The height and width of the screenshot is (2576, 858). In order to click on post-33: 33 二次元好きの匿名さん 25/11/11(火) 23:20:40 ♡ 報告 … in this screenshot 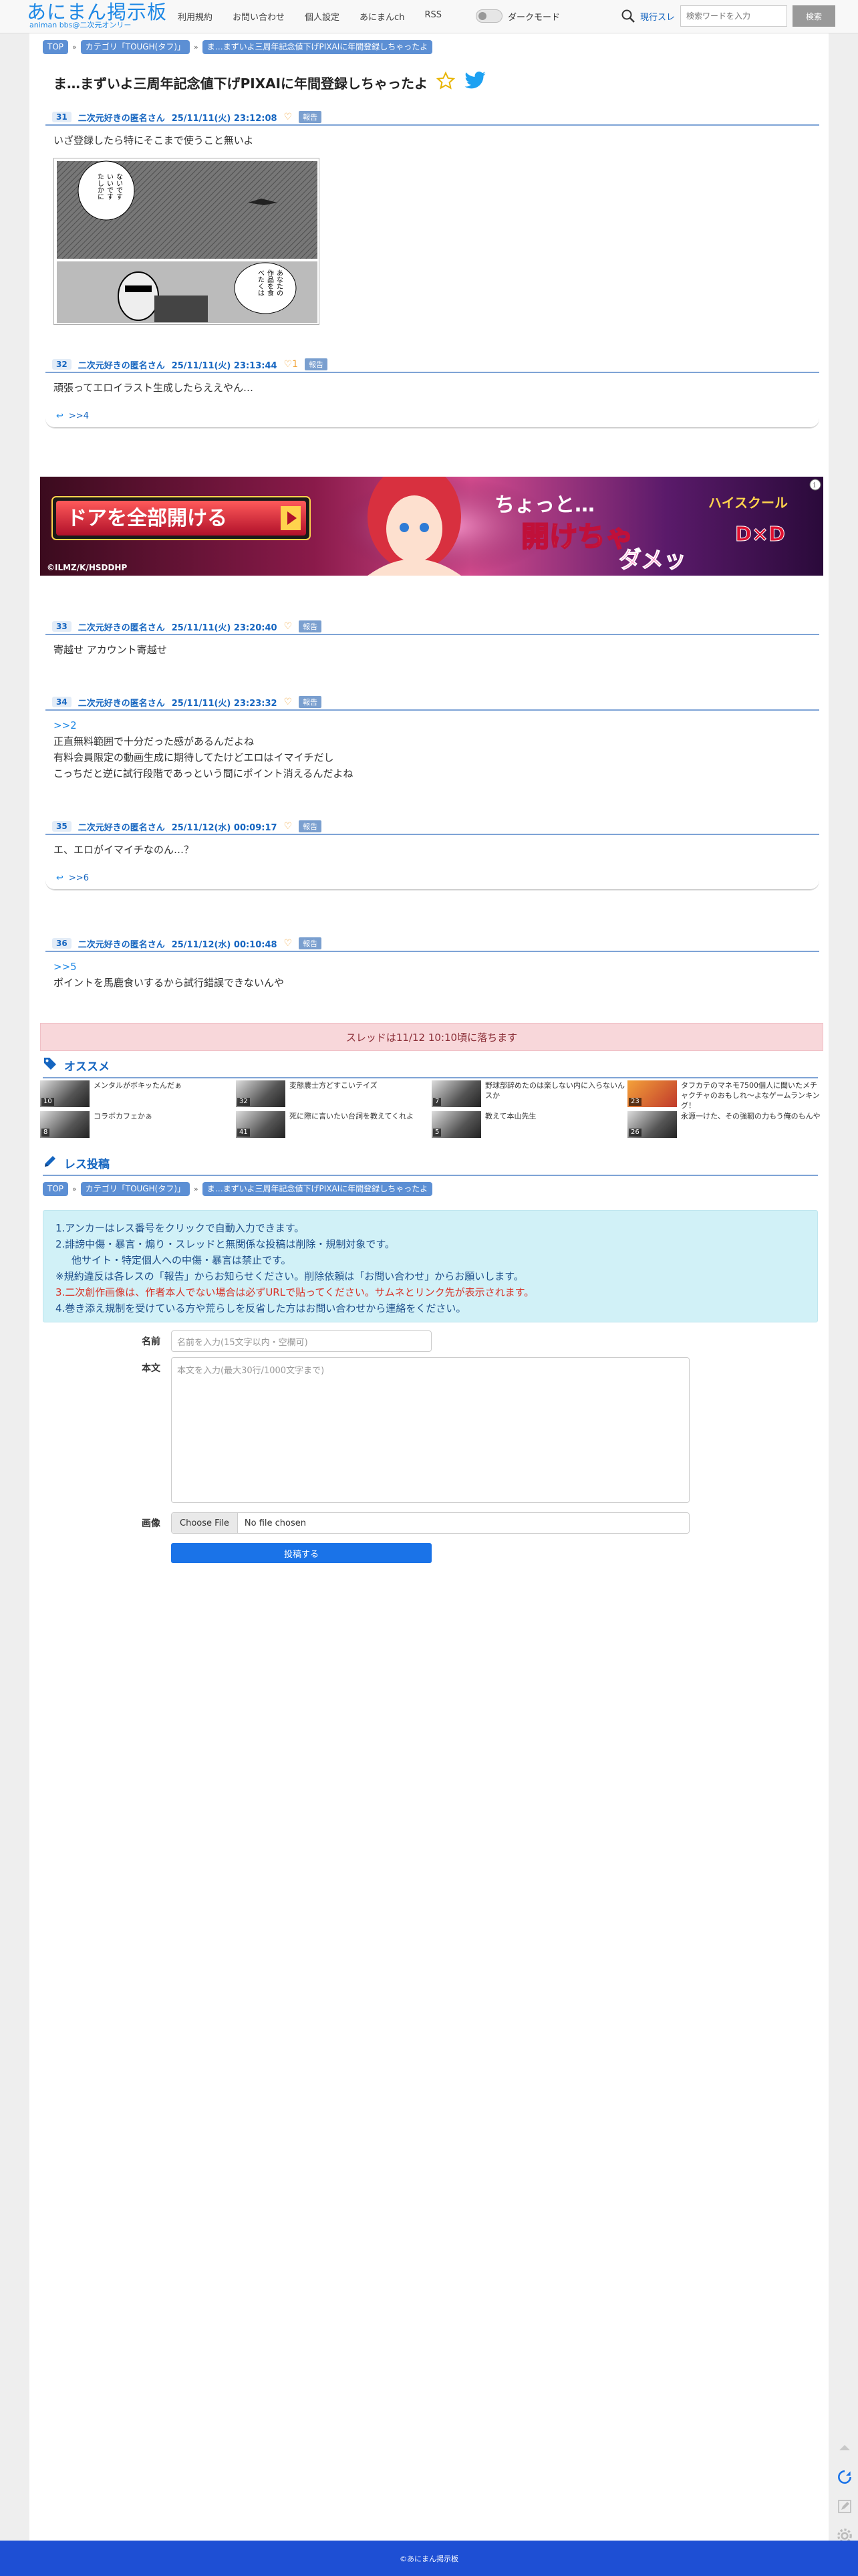, I will do `click(432, 638)`.